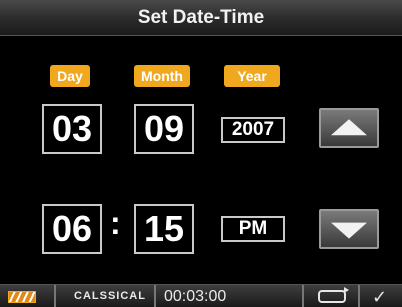 This screenshot has height=307, width=402. What do you see at coordinates (22, 297) in the screenshot?
I see `battery-icon` at bounding box center [22, 297].